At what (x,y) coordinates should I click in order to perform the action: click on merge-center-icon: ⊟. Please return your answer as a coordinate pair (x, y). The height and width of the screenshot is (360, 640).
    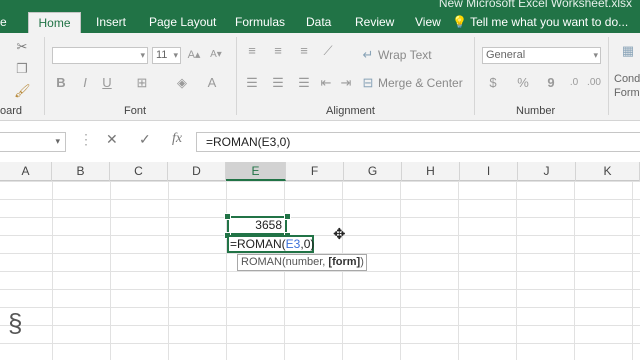
    Looking at the image, I should click on (368, 82).